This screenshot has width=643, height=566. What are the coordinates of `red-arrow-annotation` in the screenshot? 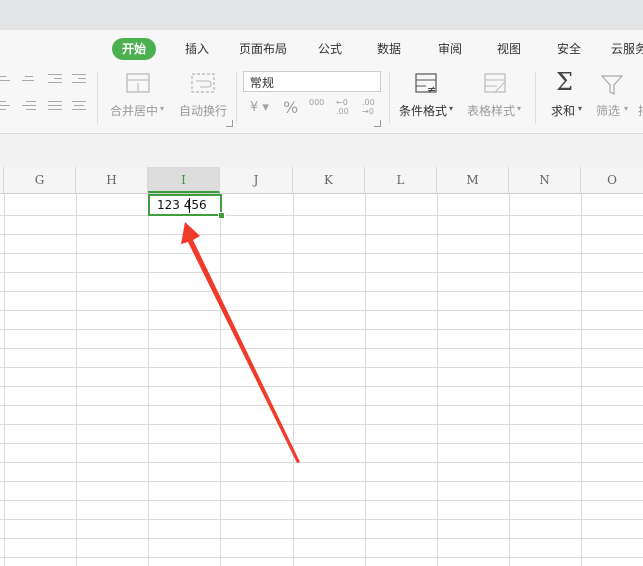 It's located at (240, 342).